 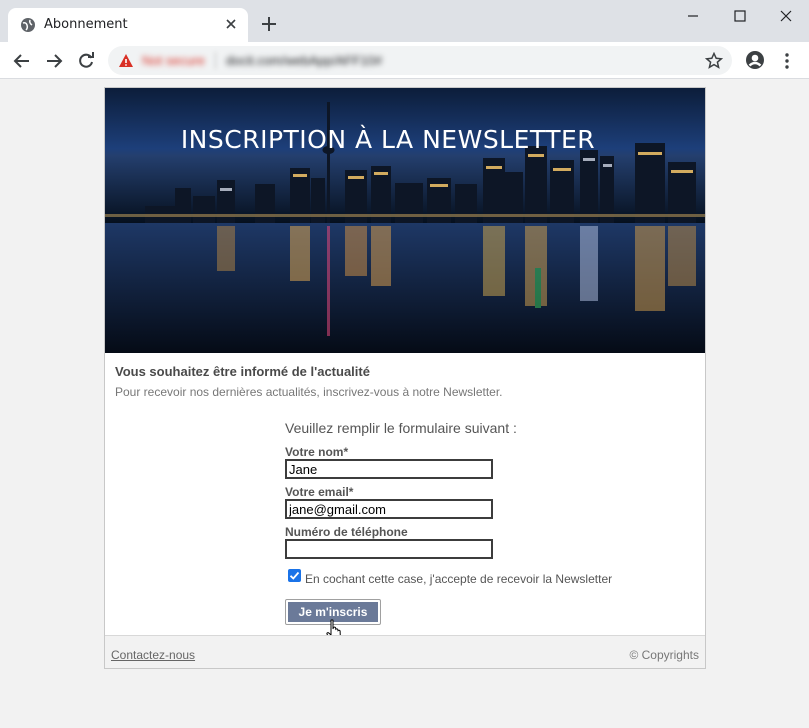 I want to click on forward-arrow-icon, so click(x=54, y=61).